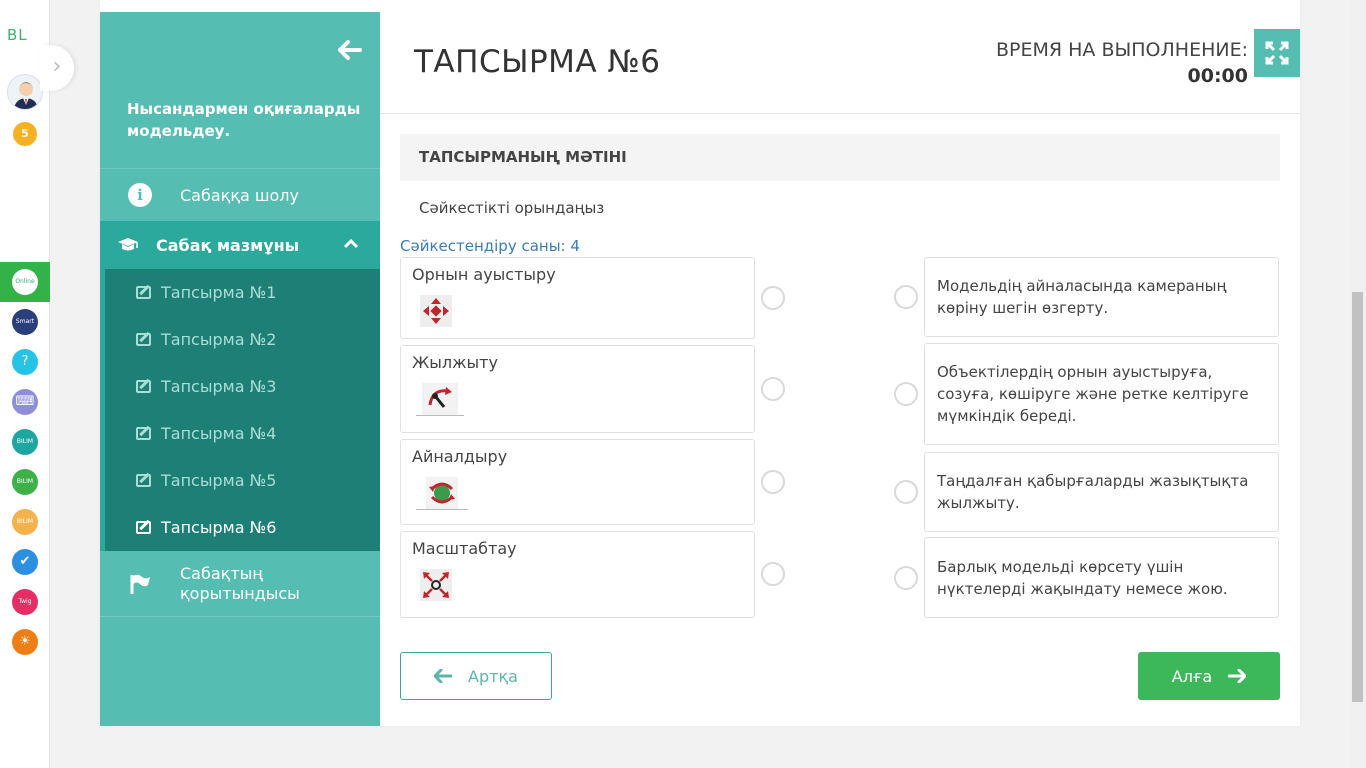  I want to click on app-smart-nation: Smart Nation, so click(25, 322).